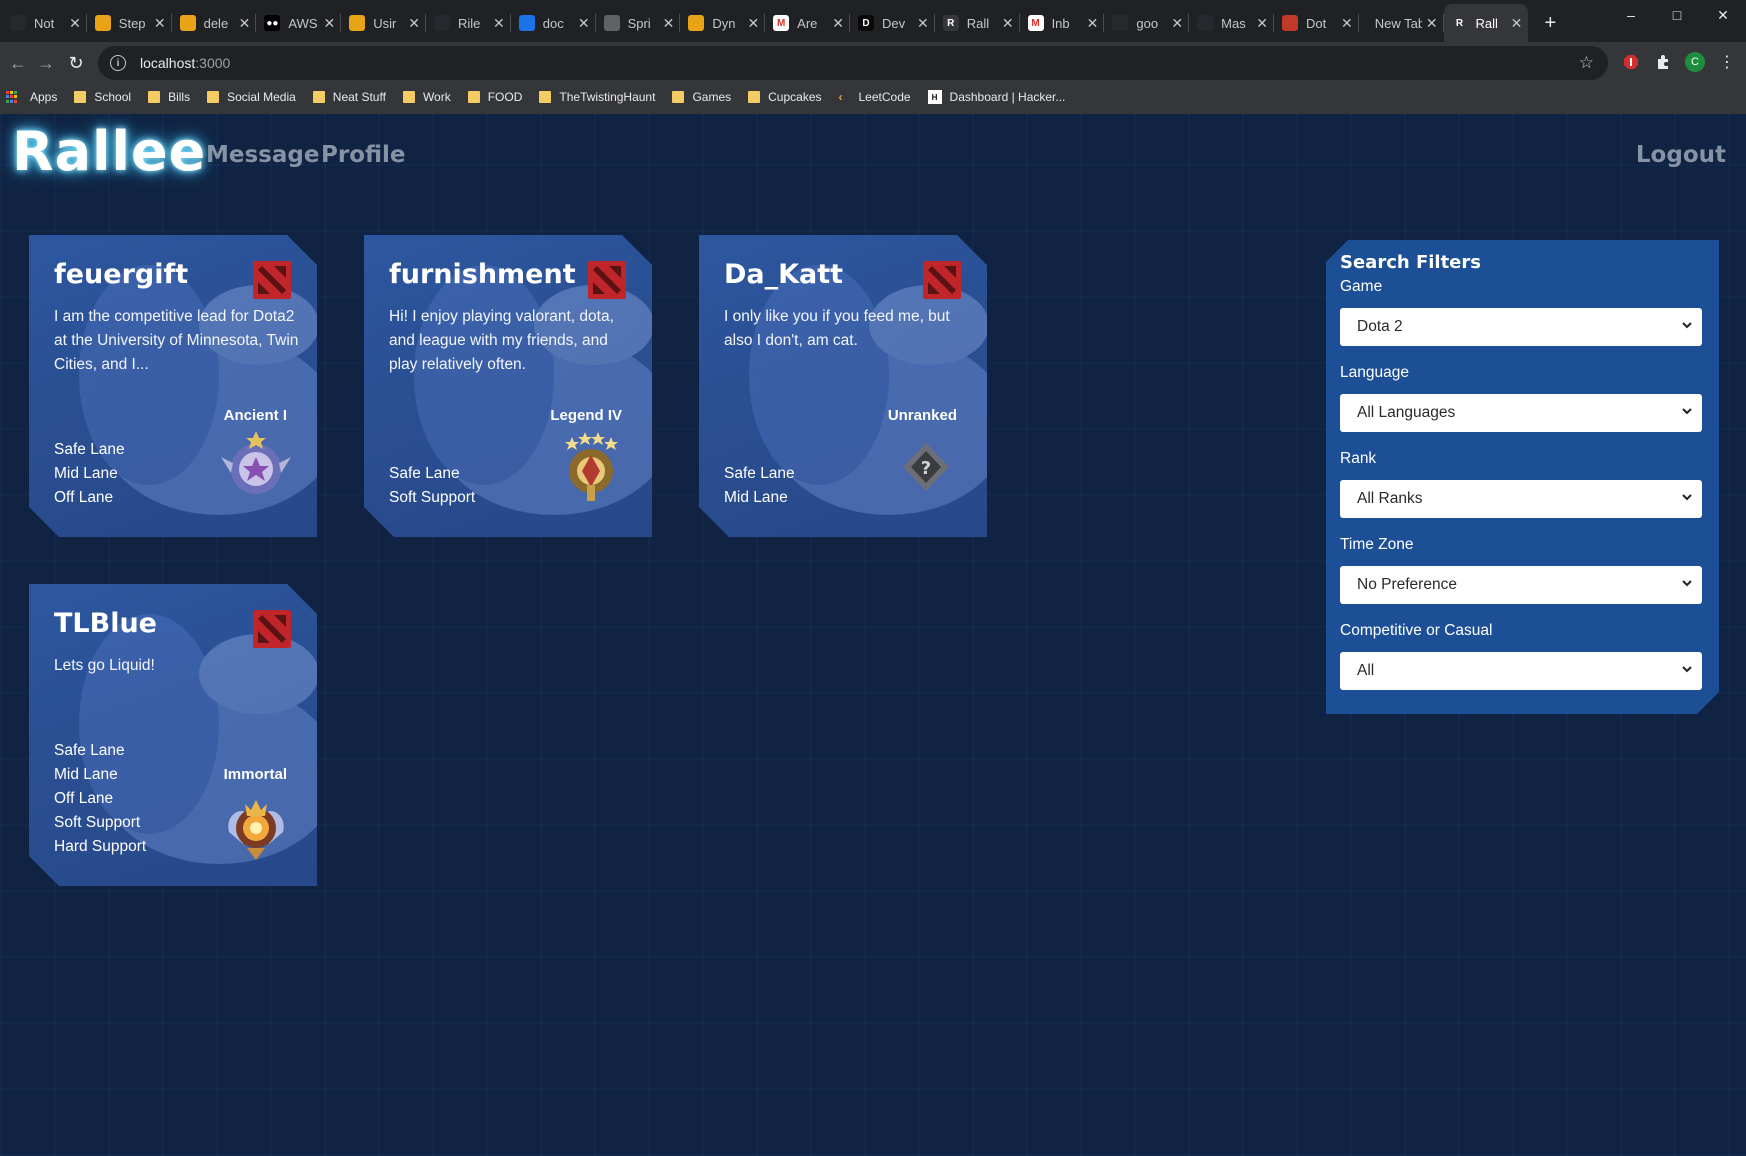 The image size is (1746, 1156). What do you see at coordinates (18, 63) in the screenshot?
I see `back-button: ←` at bounding box center [18, 63].